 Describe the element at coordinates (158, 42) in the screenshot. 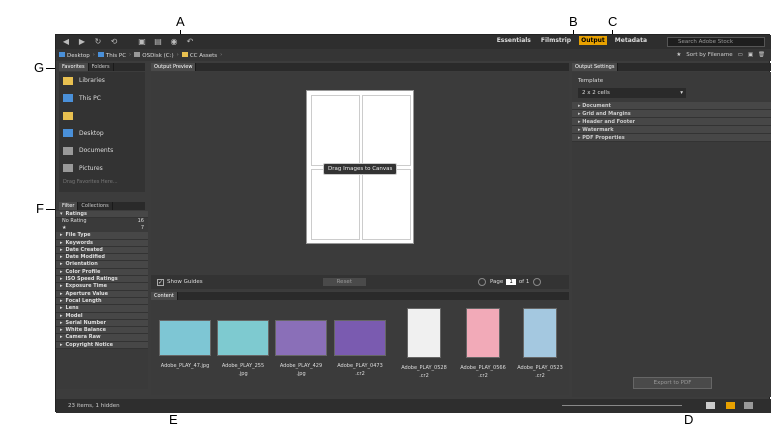

I see `refine-icon: ▤` at that location.